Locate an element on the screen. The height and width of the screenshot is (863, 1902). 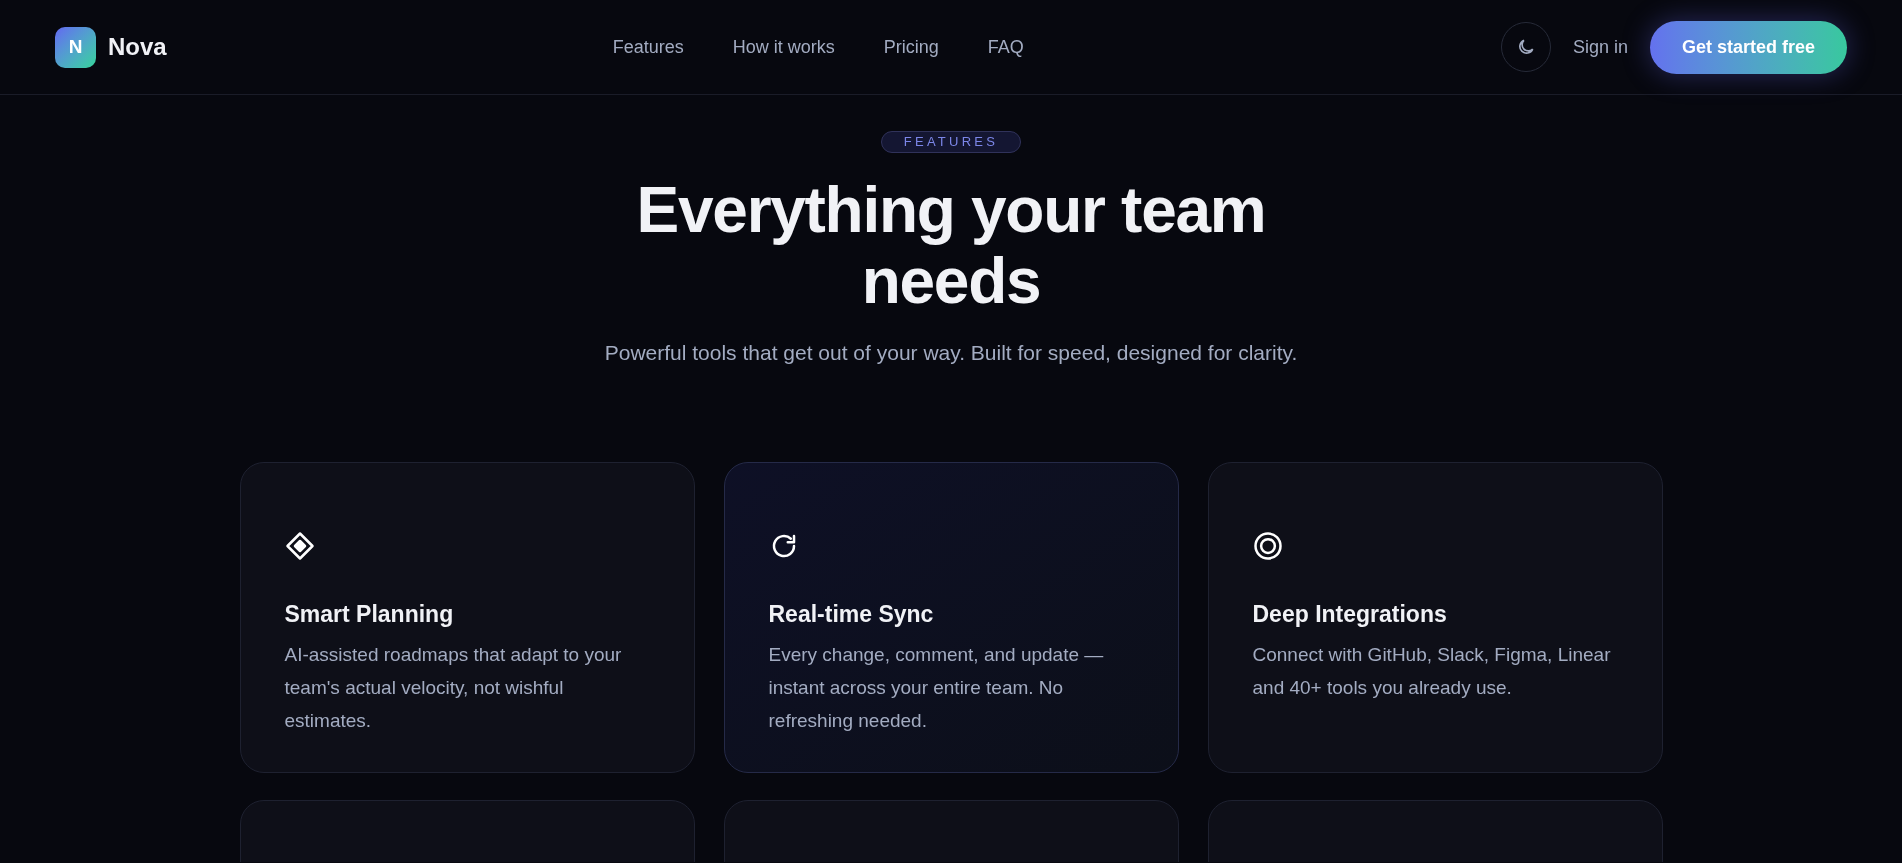
brand-name: Nova is located at coordinates (137, 47).